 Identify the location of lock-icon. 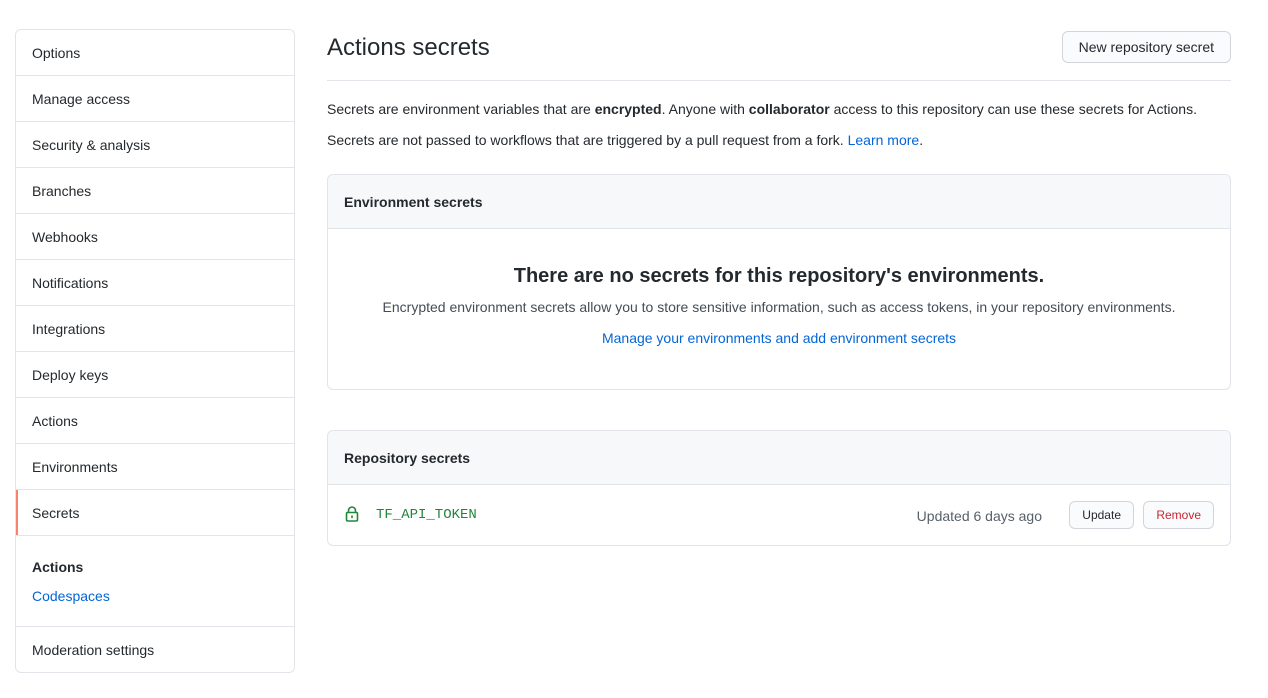
(352, 514).